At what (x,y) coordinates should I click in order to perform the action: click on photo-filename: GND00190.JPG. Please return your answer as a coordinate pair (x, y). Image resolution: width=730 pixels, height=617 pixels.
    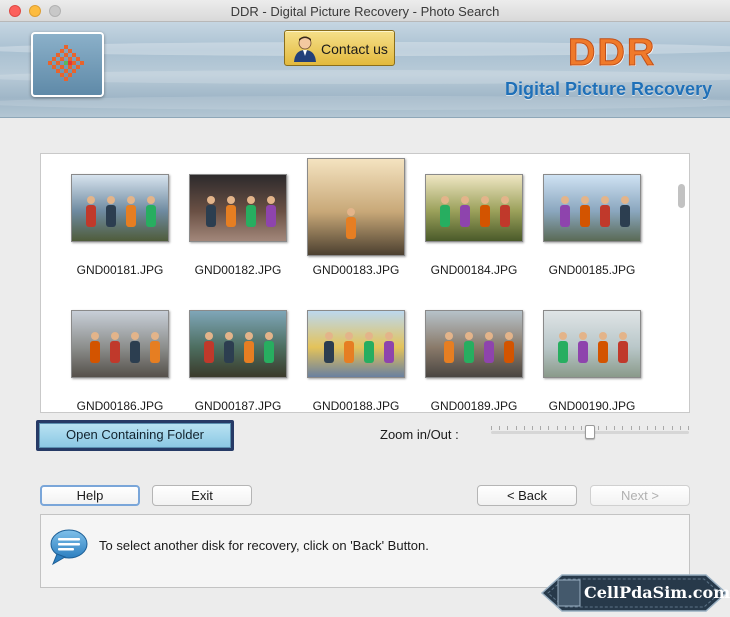
    Looking at the image, I should click on (592, 406).